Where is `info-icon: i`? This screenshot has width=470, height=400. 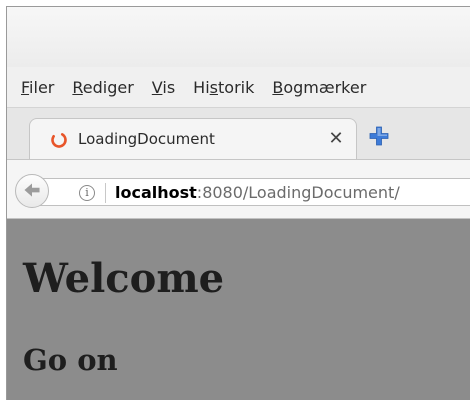
info-icon: i is located at coordinates (87, 193).